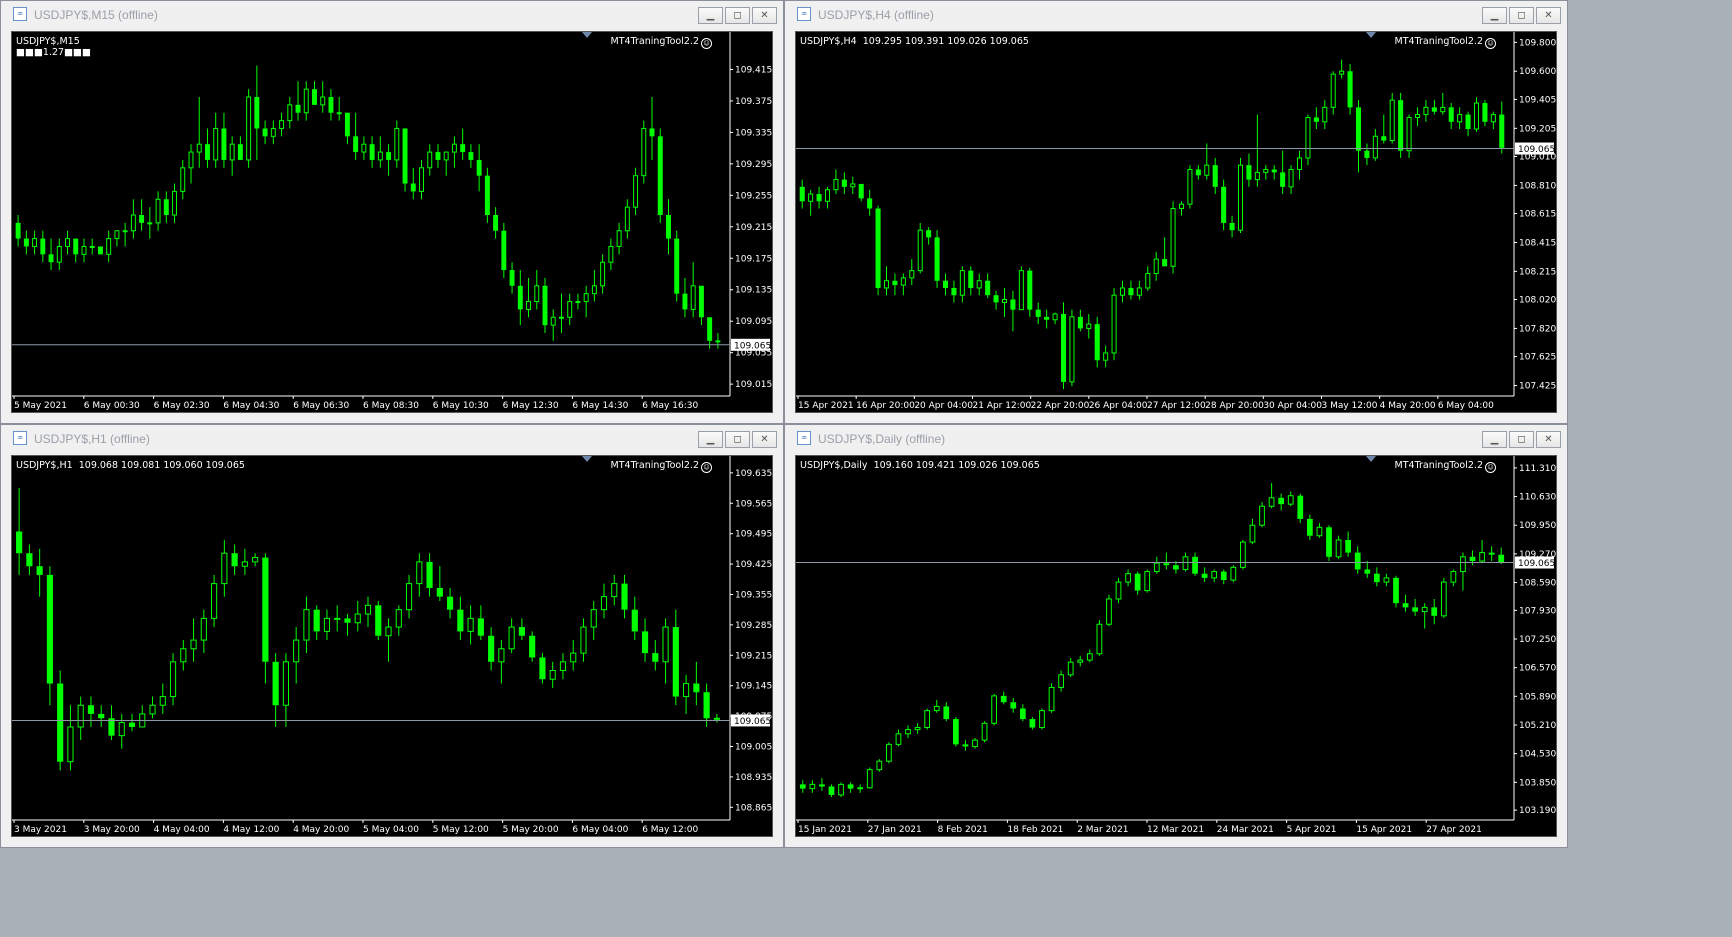 The height and width of the screenshot is (937, 1732). I want to click on bid-price-label: 109.065, so click(752, 346).